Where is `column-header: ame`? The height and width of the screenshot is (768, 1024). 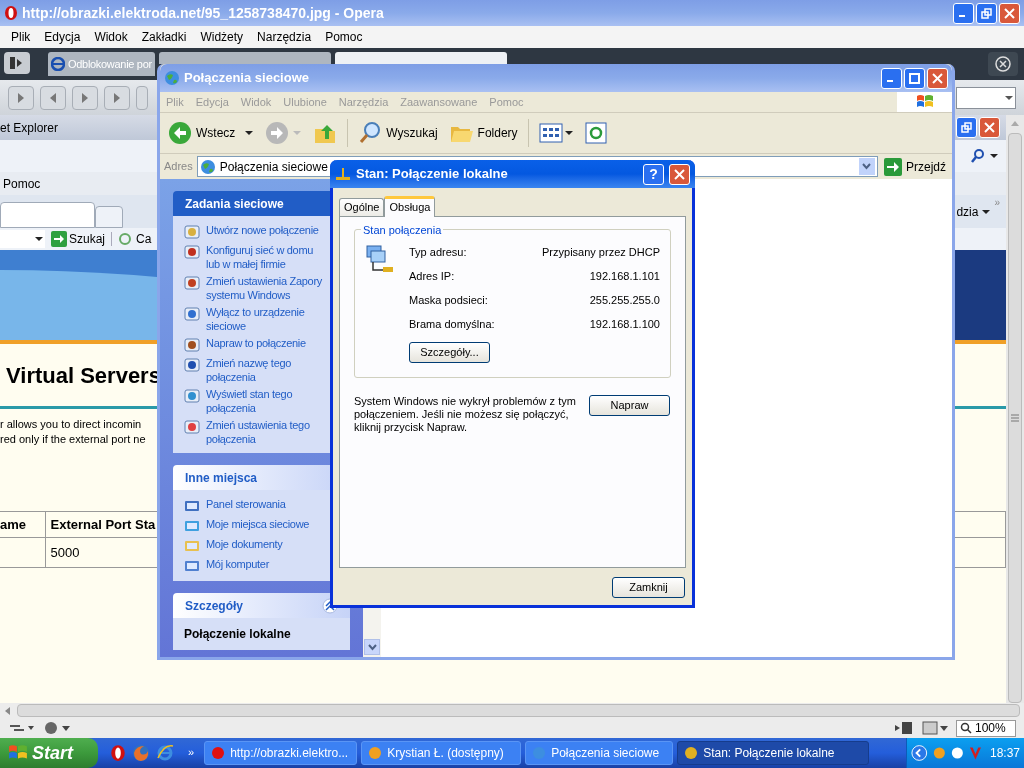
column-header: ame is located at coordinates (22, 524).